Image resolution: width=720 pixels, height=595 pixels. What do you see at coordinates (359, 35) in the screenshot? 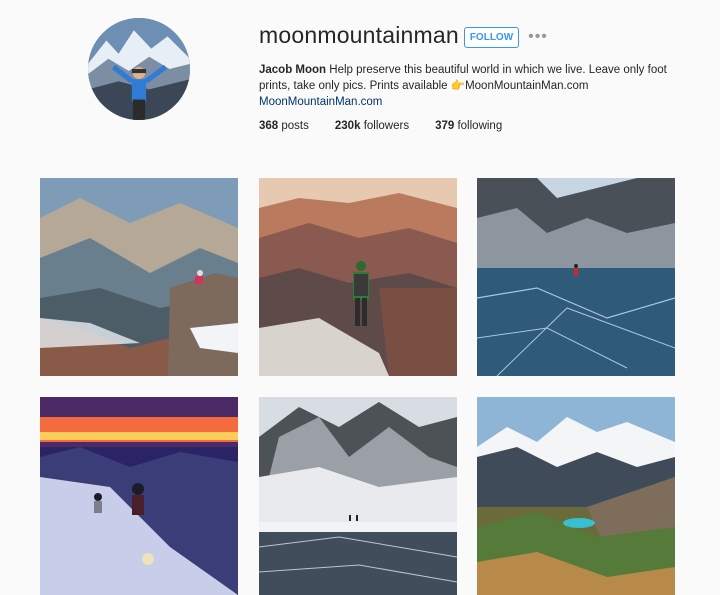
I see `profile-username: moonmountainman` at bounding box center [359, 35].